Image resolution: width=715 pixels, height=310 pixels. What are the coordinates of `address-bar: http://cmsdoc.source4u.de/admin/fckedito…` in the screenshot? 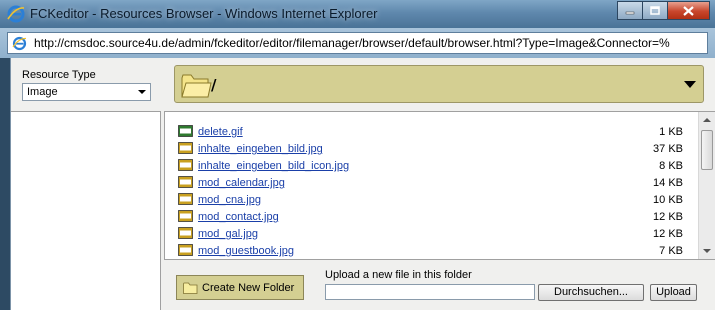 It's located at (357, 43).